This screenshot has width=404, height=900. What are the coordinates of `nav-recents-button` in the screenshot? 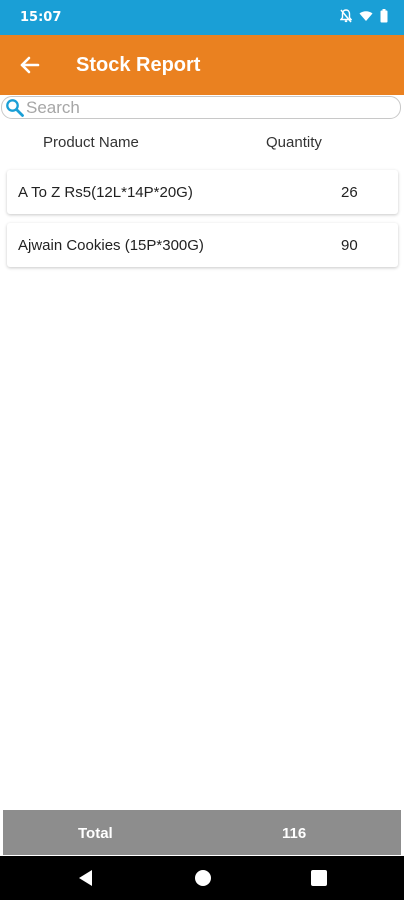 It's located at (319, 878).